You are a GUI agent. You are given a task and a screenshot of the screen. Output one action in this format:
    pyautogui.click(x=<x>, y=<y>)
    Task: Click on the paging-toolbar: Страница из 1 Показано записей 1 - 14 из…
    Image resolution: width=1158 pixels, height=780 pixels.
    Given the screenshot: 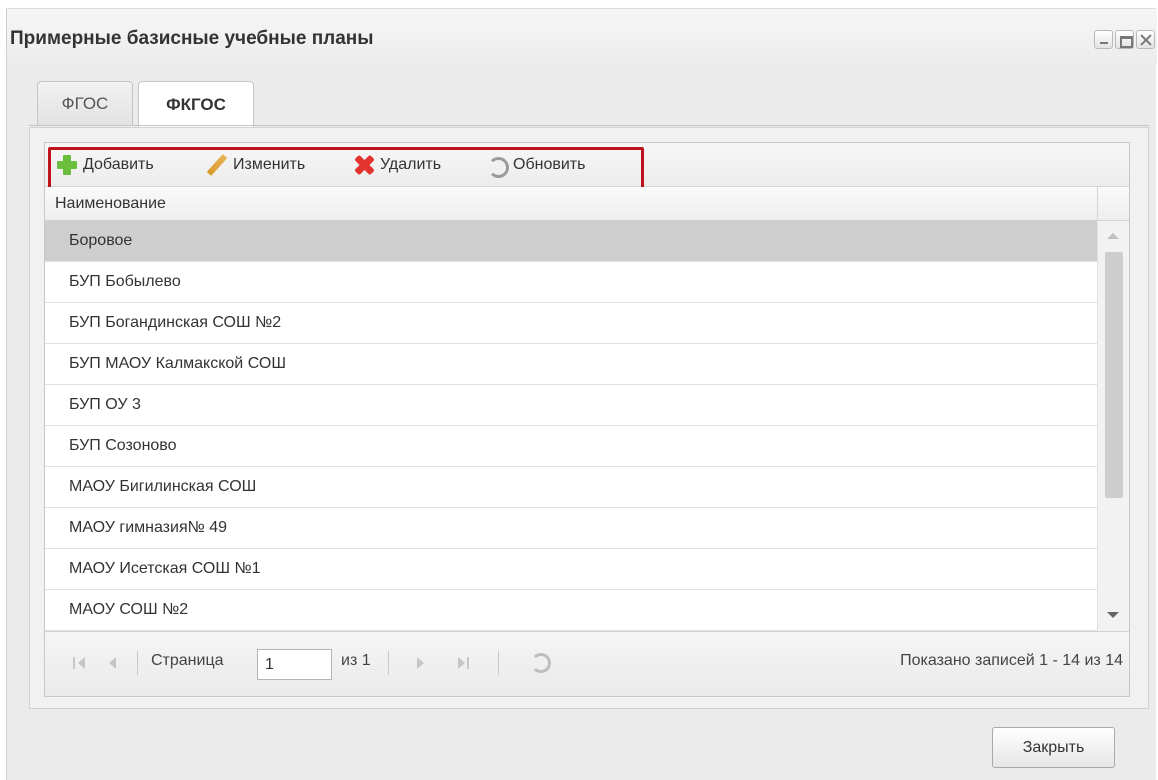 What is the action you would take?
    pyautogui.click(x=587, y=663)
    